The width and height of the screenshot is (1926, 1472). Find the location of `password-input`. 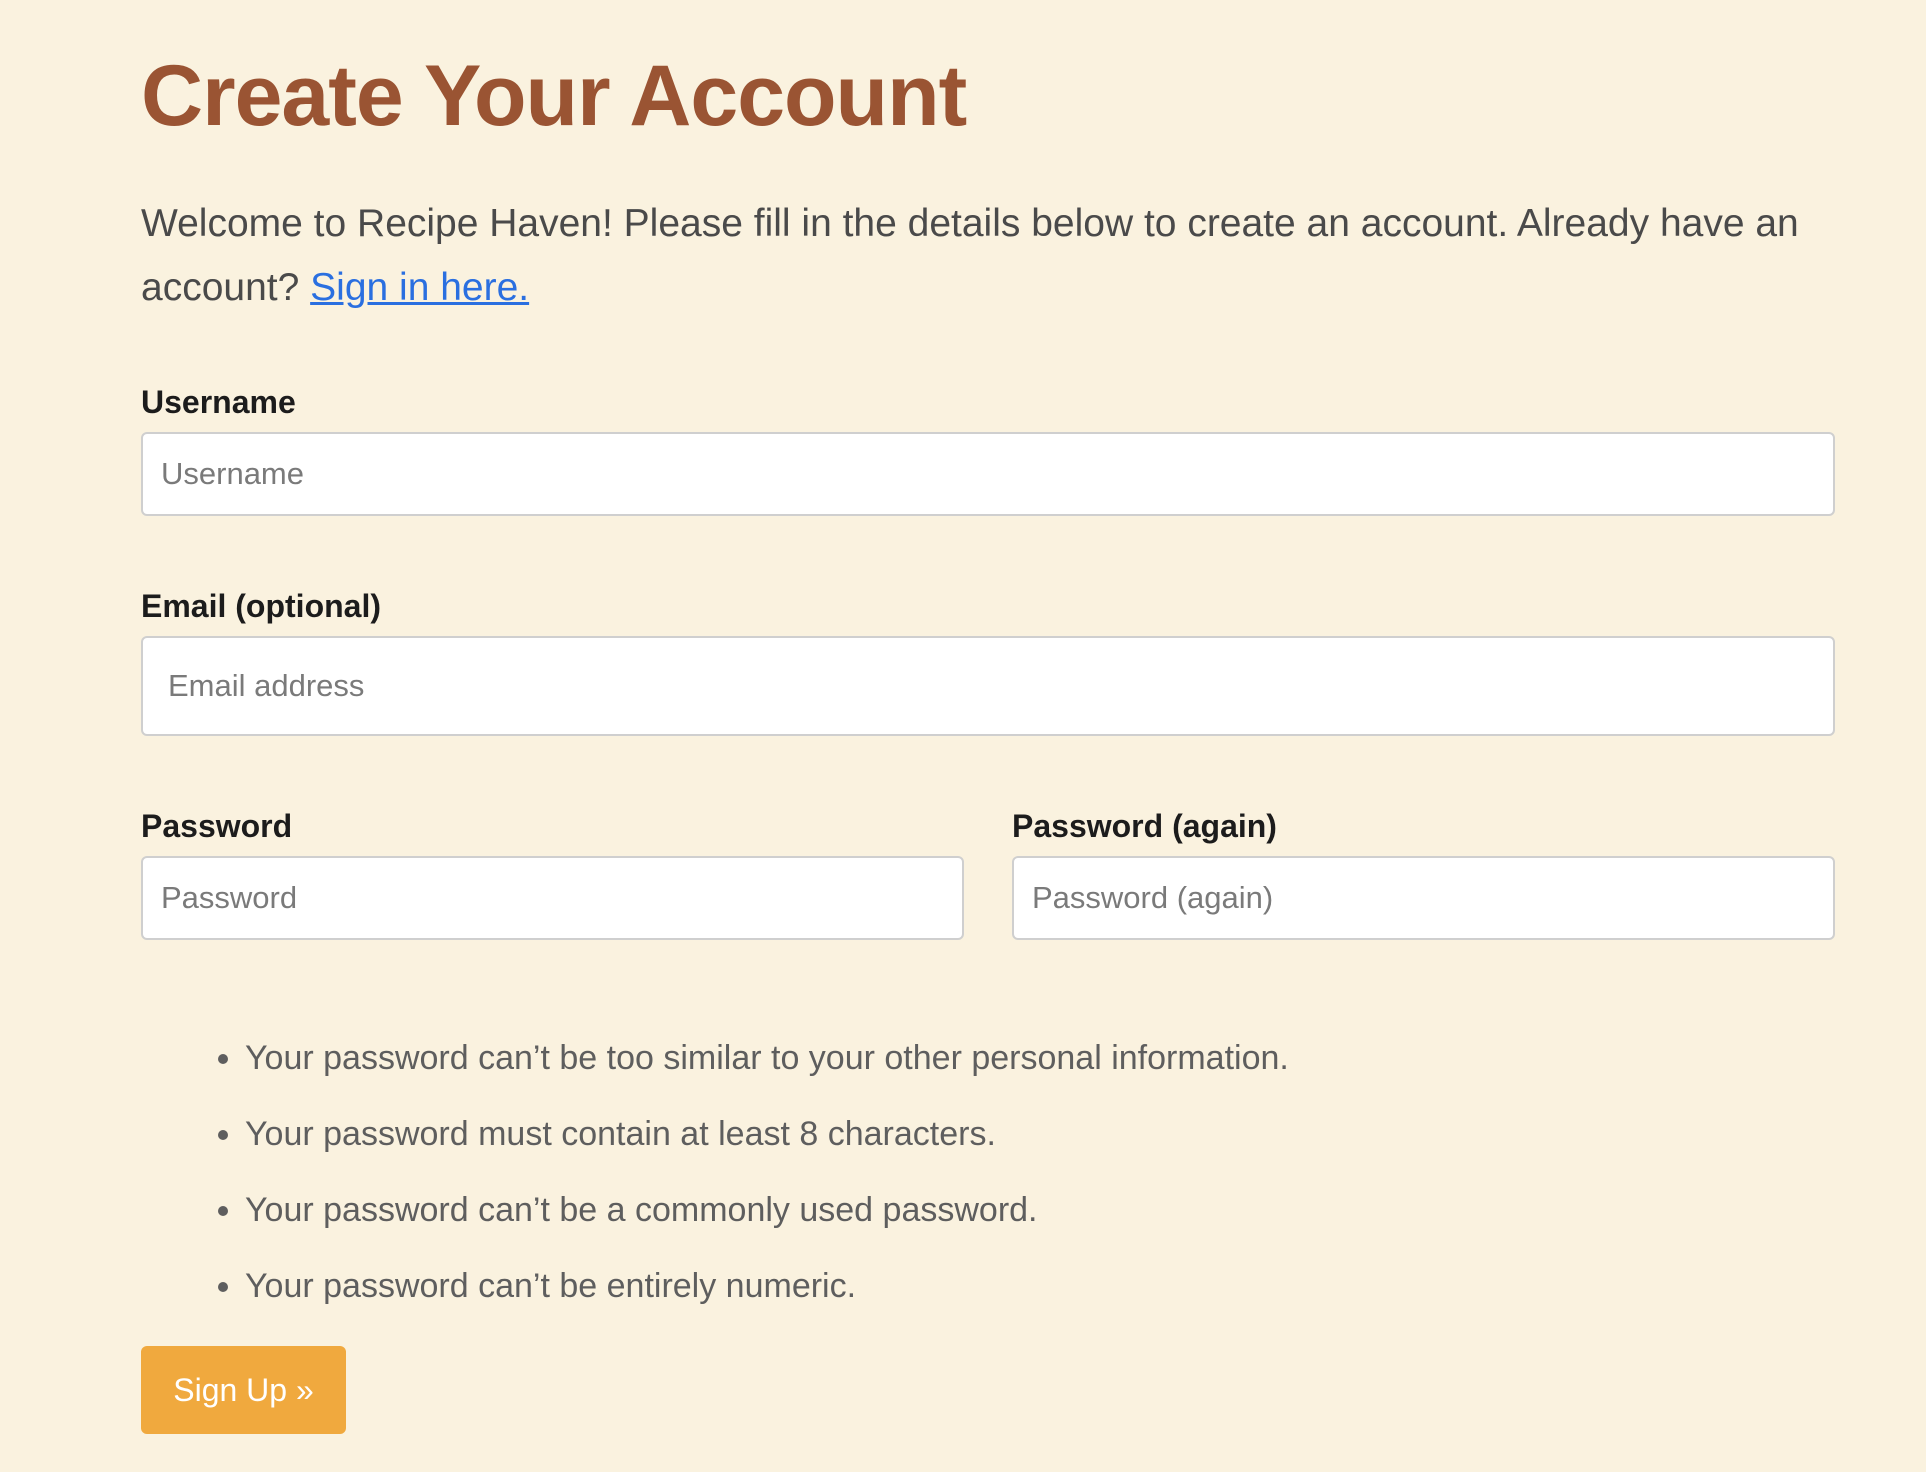

password-input is located at coordinates (552, 898).